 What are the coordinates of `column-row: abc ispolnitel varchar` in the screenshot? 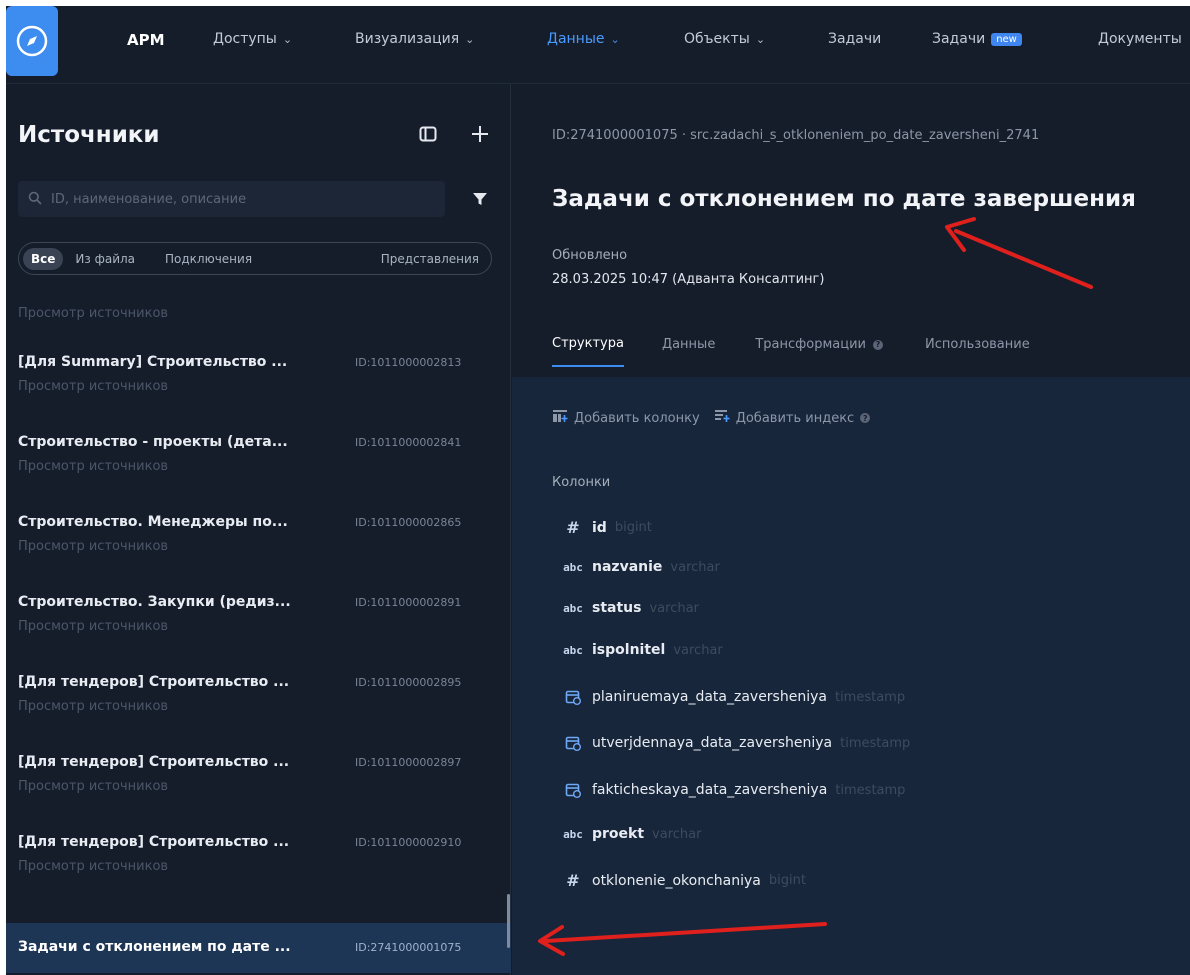 It's located at (642, 650).